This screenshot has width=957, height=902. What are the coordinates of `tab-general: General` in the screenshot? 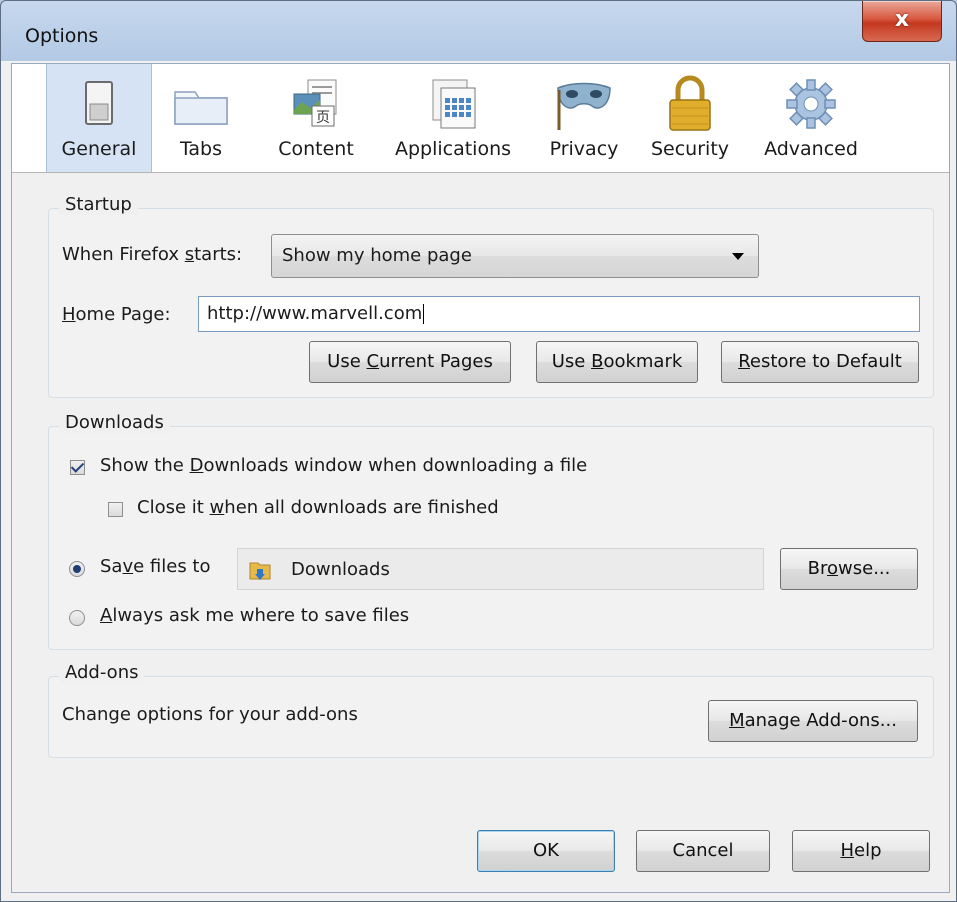 It's located at (99, 118).